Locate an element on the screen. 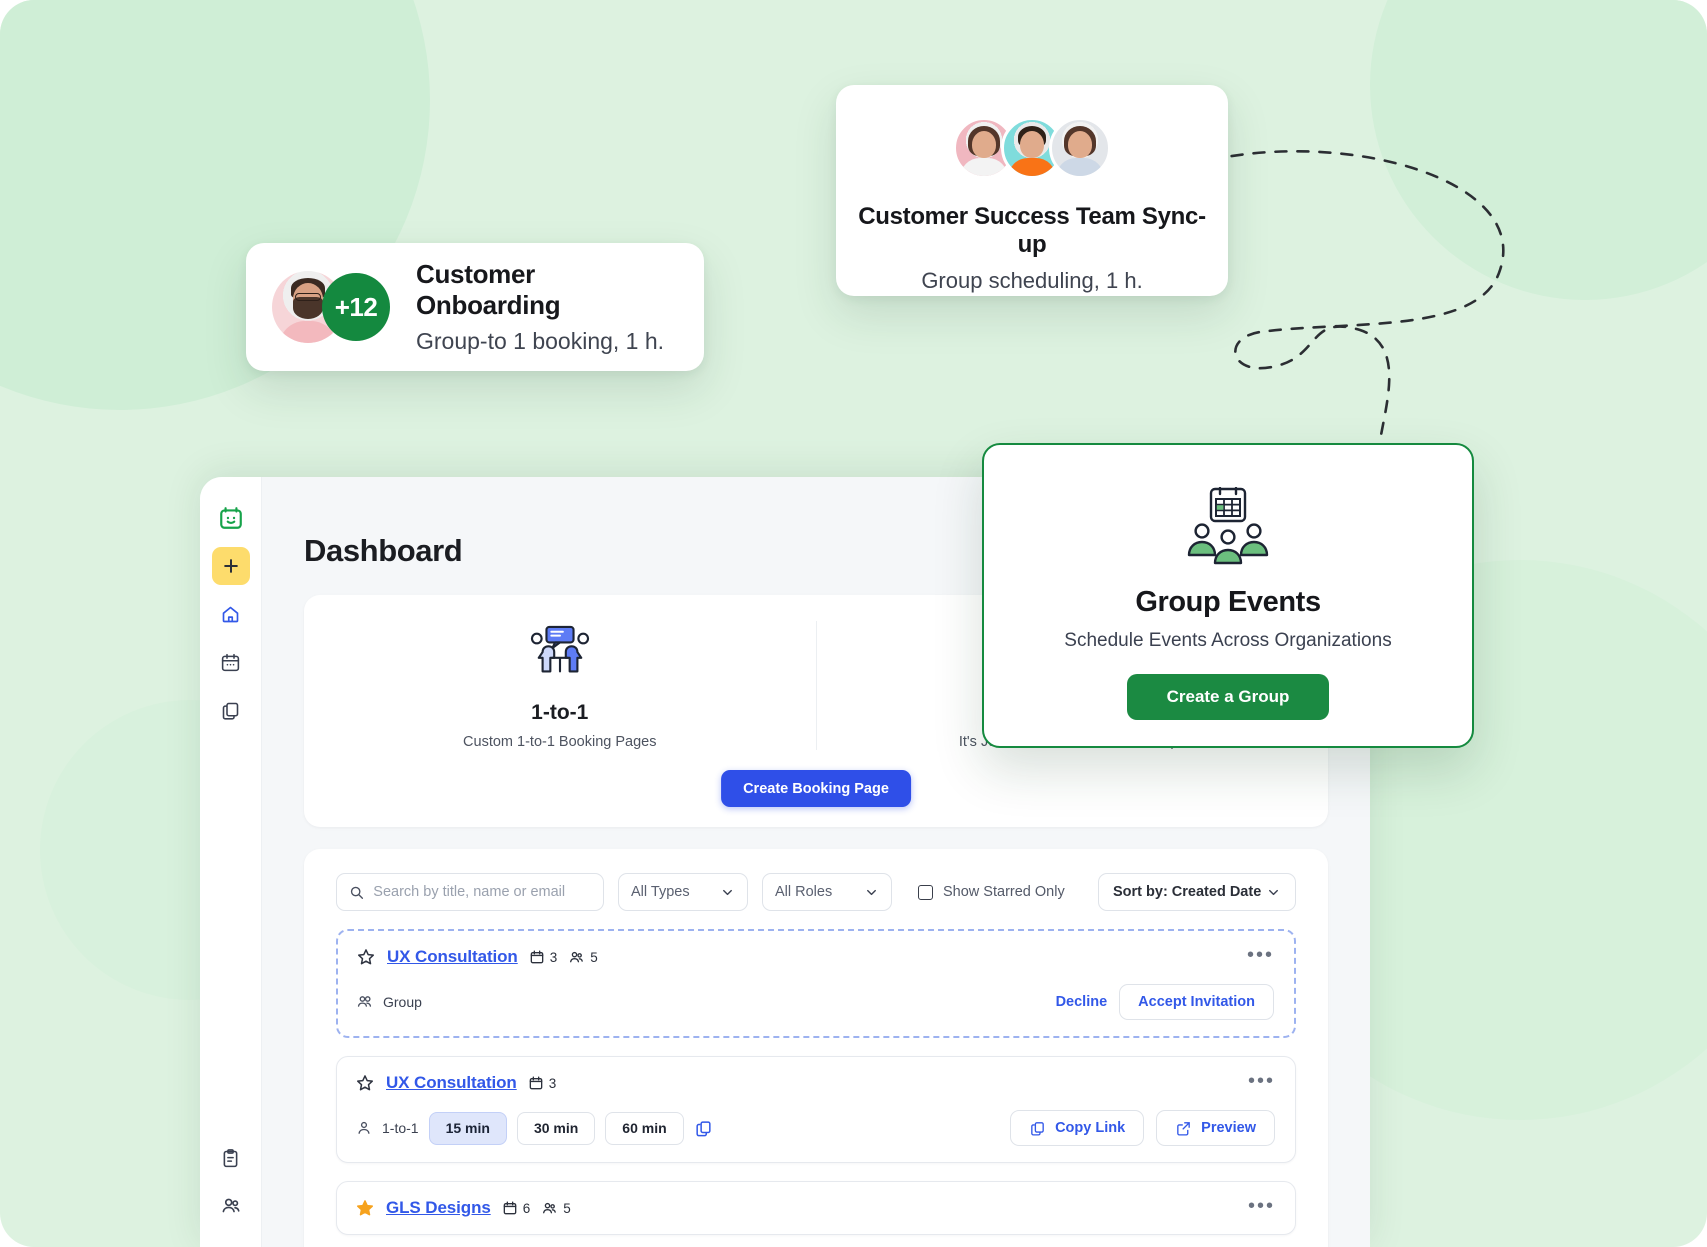 This screenshot has width=1707, height=1247. avatar is located at coordinates (1080, 148).